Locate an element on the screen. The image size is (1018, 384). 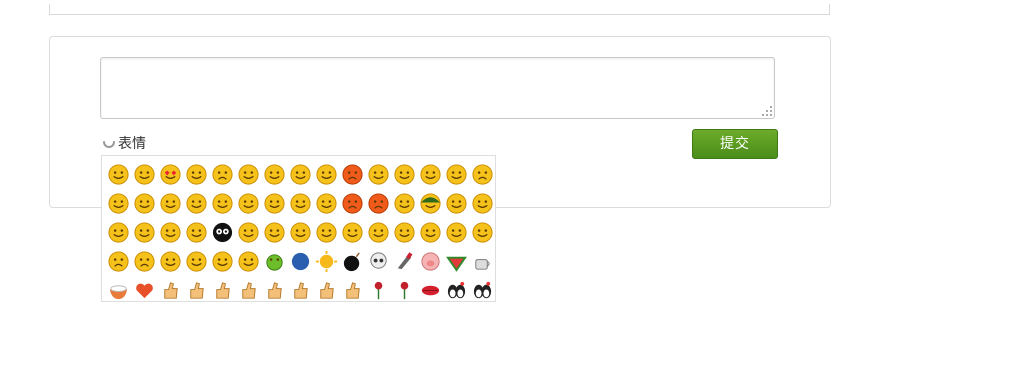
emoji-coffee is located at coordinates (482, 261).